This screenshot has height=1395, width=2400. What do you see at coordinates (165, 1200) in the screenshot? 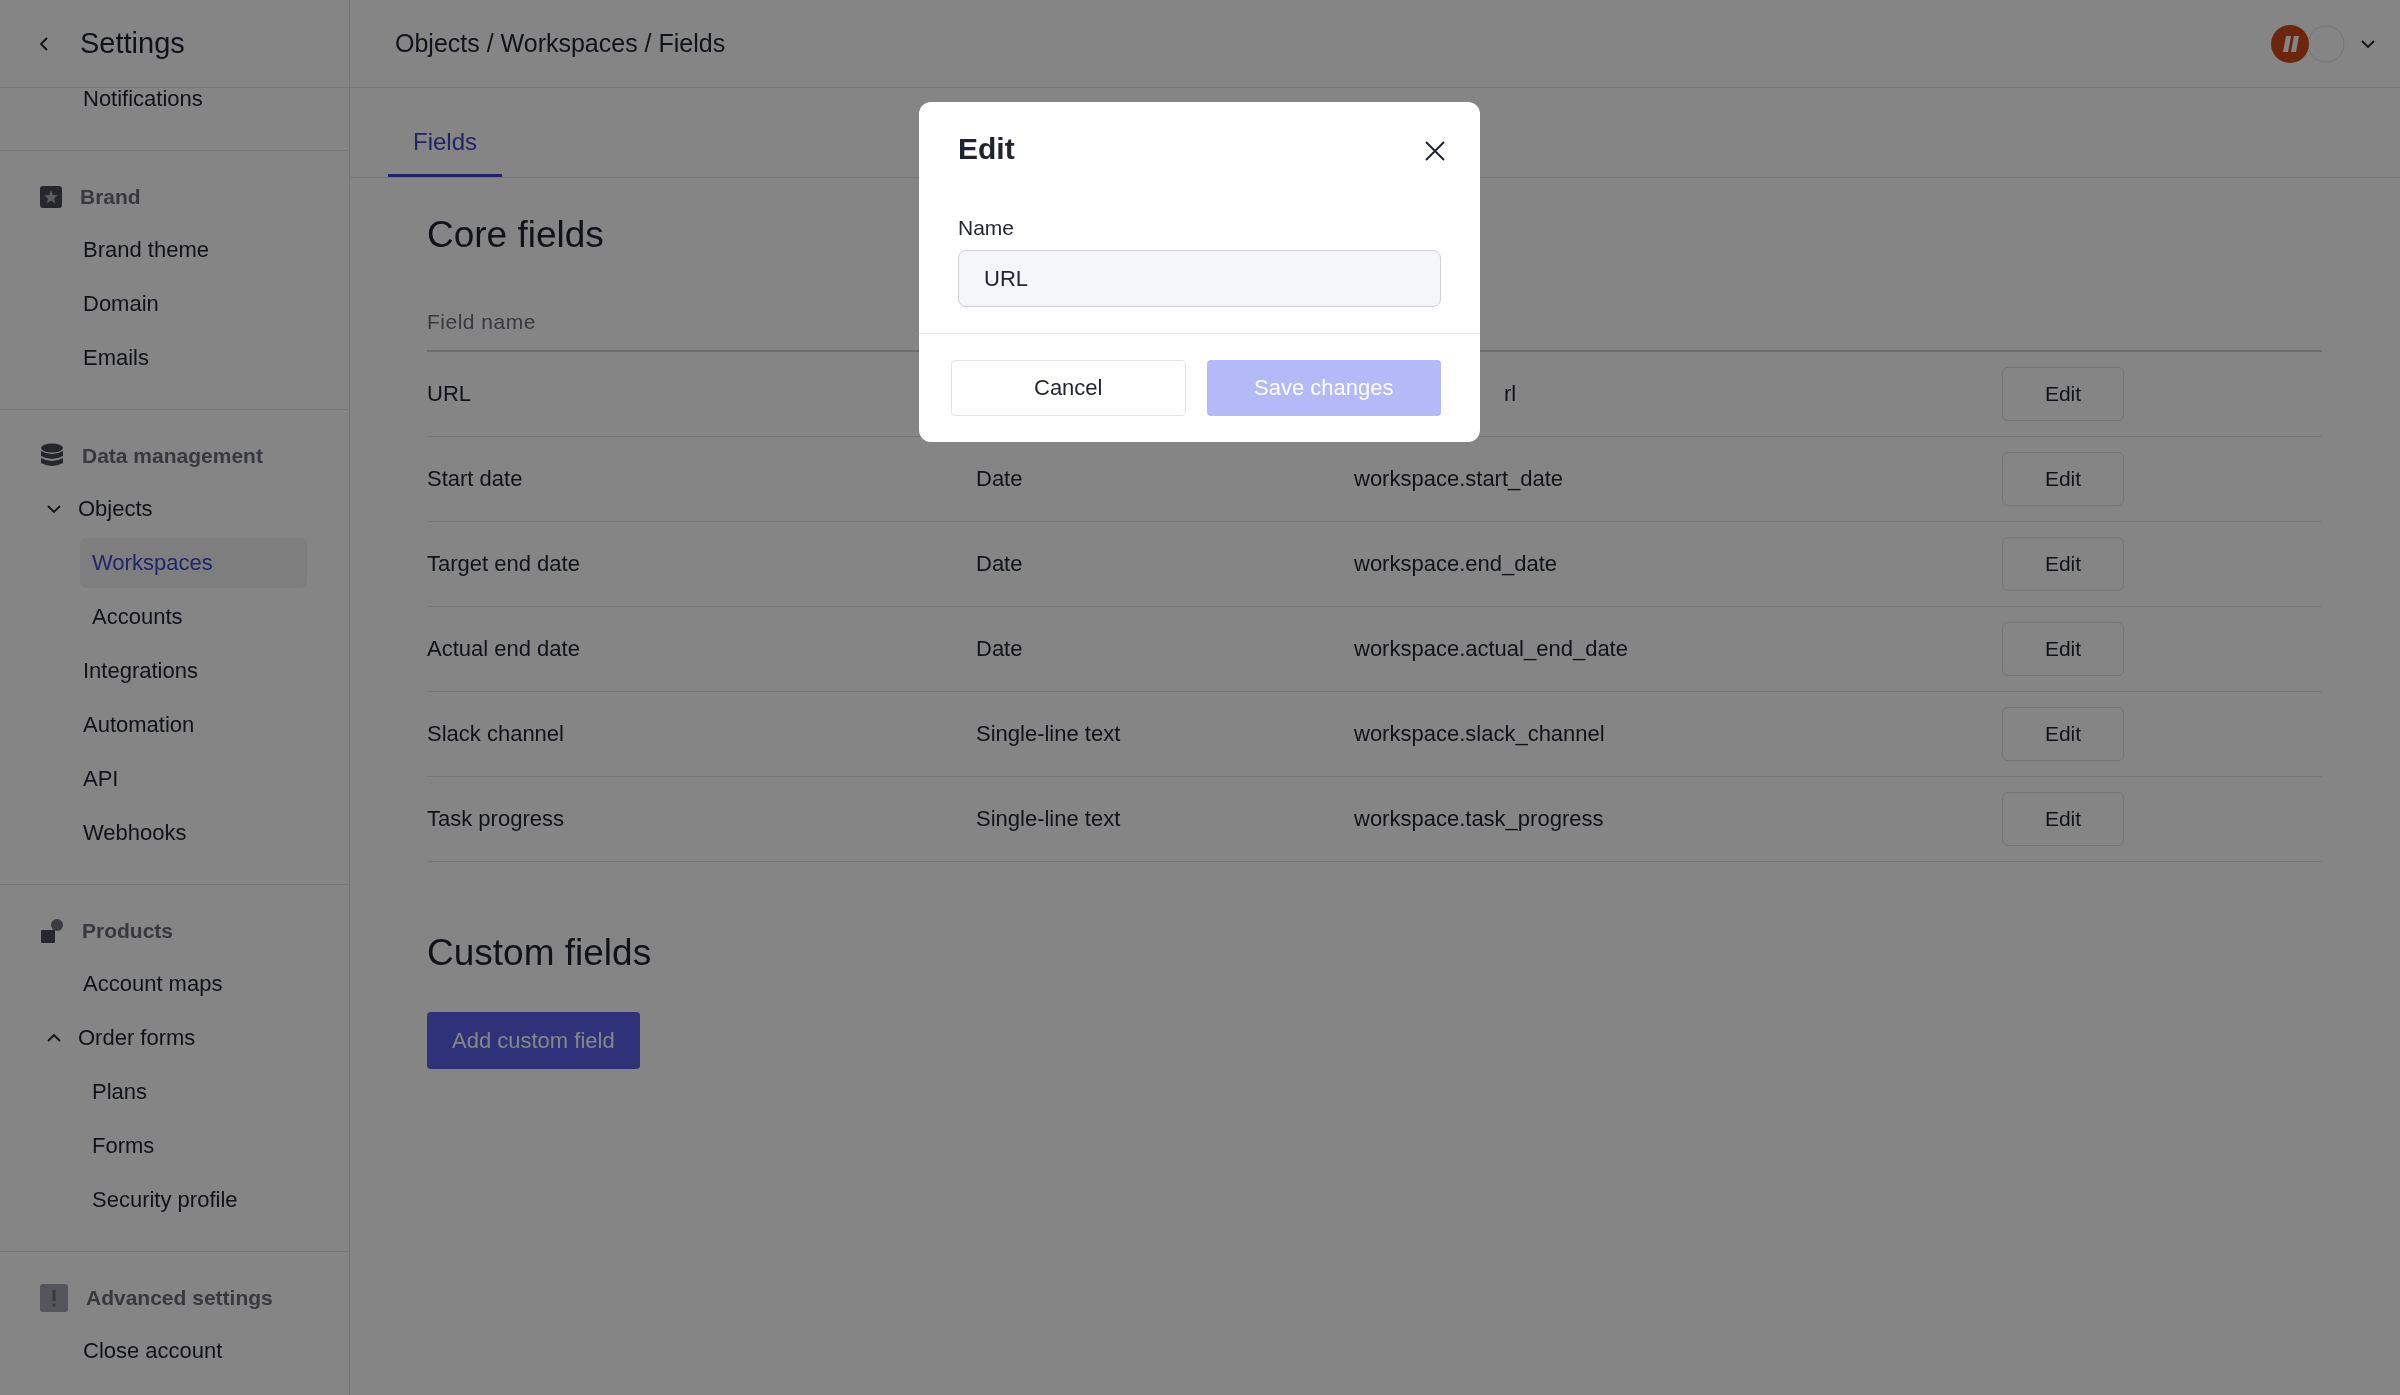
I see `sidebar-item: Security profile` at bounding box center [165, 1200].